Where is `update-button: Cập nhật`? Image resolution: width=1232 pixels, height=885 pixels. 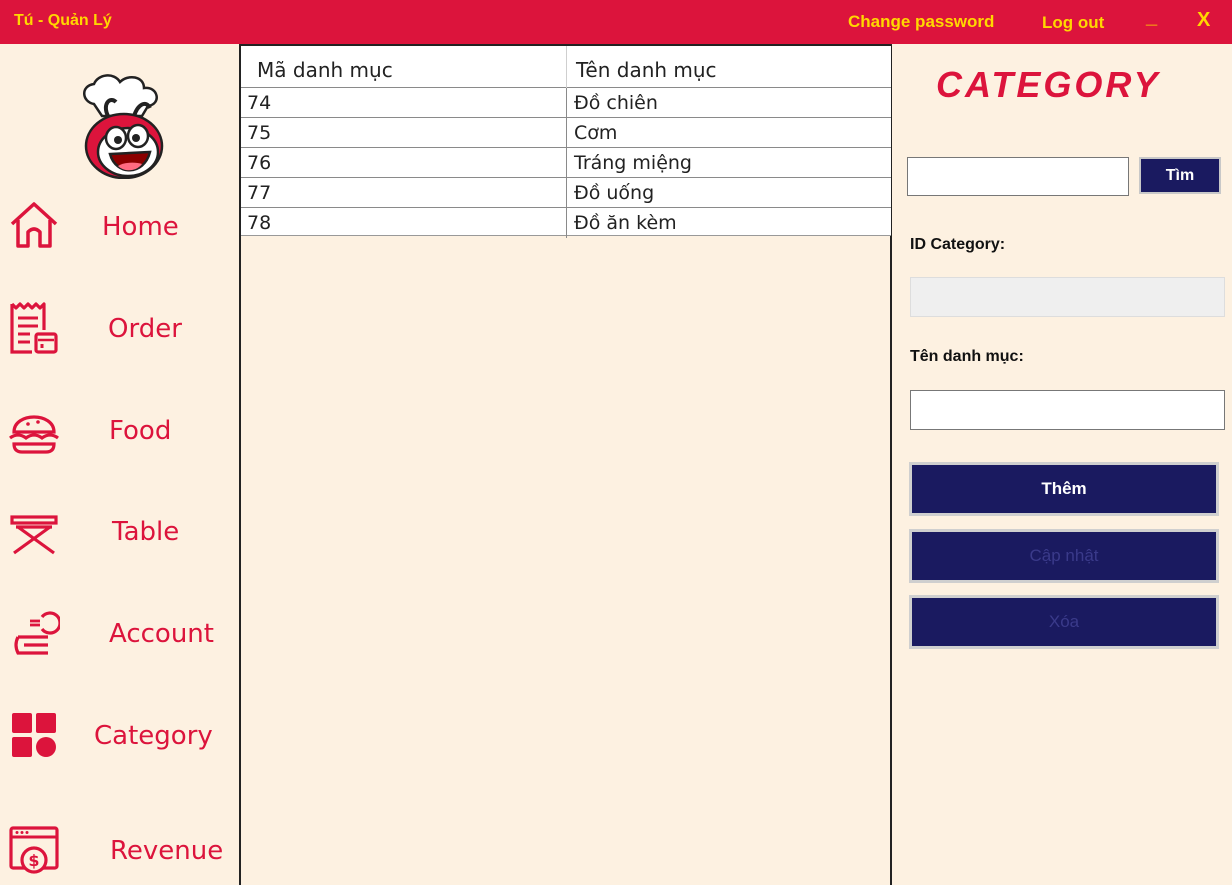 update-button: Cập nhật is located at coordinates (1064, 556).